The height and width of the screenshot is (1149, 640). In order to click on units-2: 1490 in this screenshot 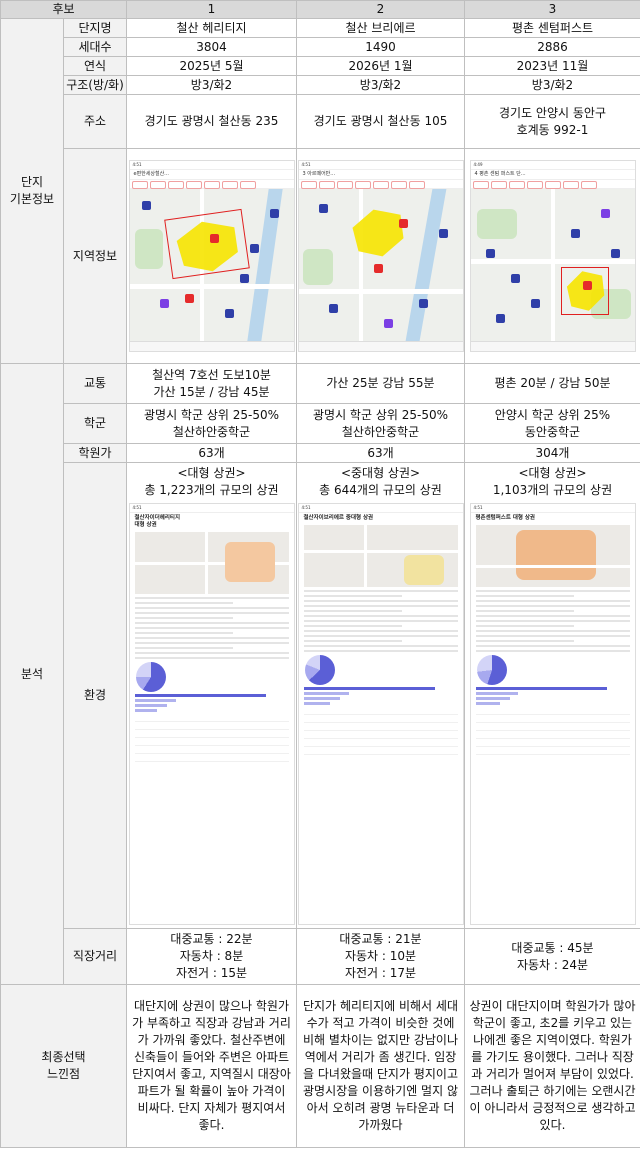, I will do `click(380, 47)`.